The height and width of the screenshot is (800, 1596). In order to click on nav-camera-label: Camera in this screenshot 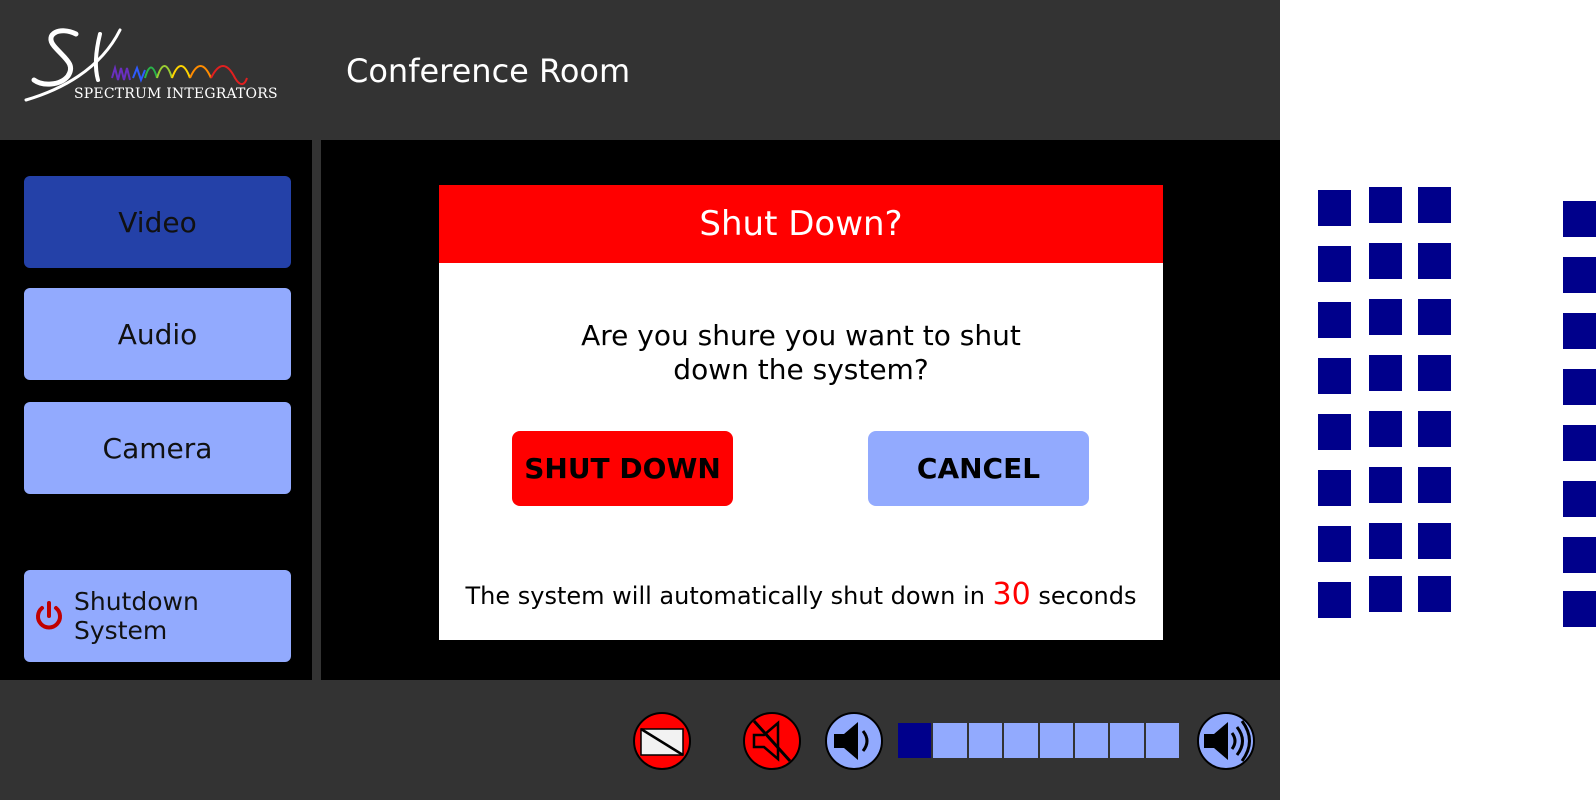, I will do `click(157, 448)`.